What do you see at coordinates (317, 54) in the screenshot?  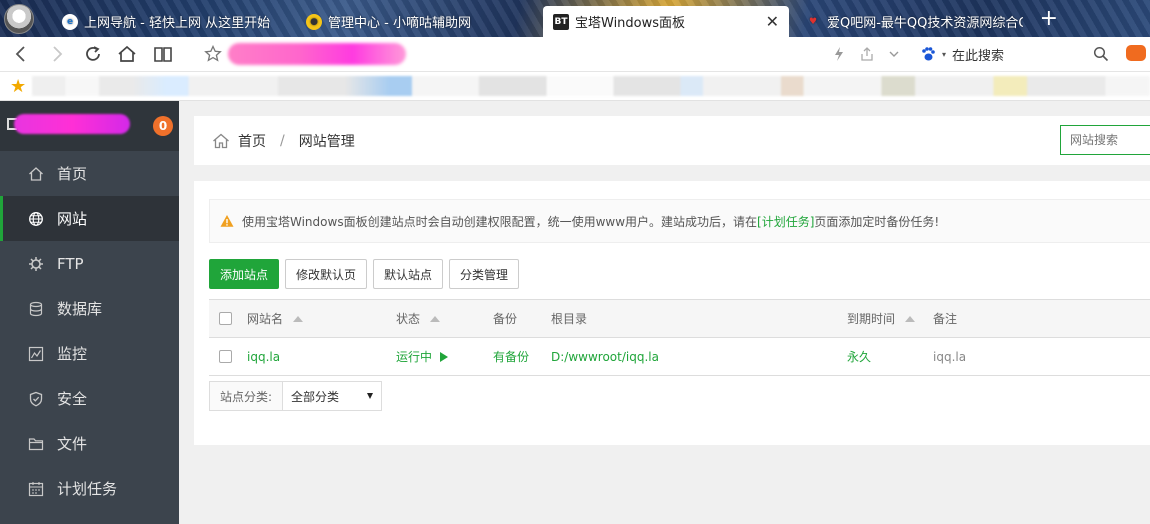 I see `address-bar` at bounding box center [317, 54].